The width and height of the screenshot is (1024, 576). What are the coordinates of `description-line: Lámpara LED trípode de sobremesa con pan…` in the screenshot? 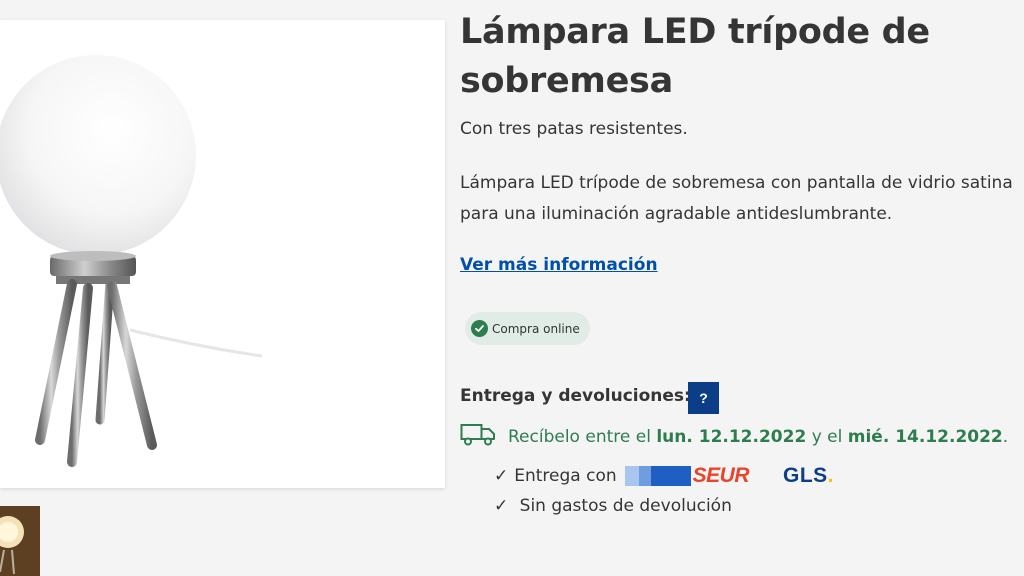 It's located at (736, 183).